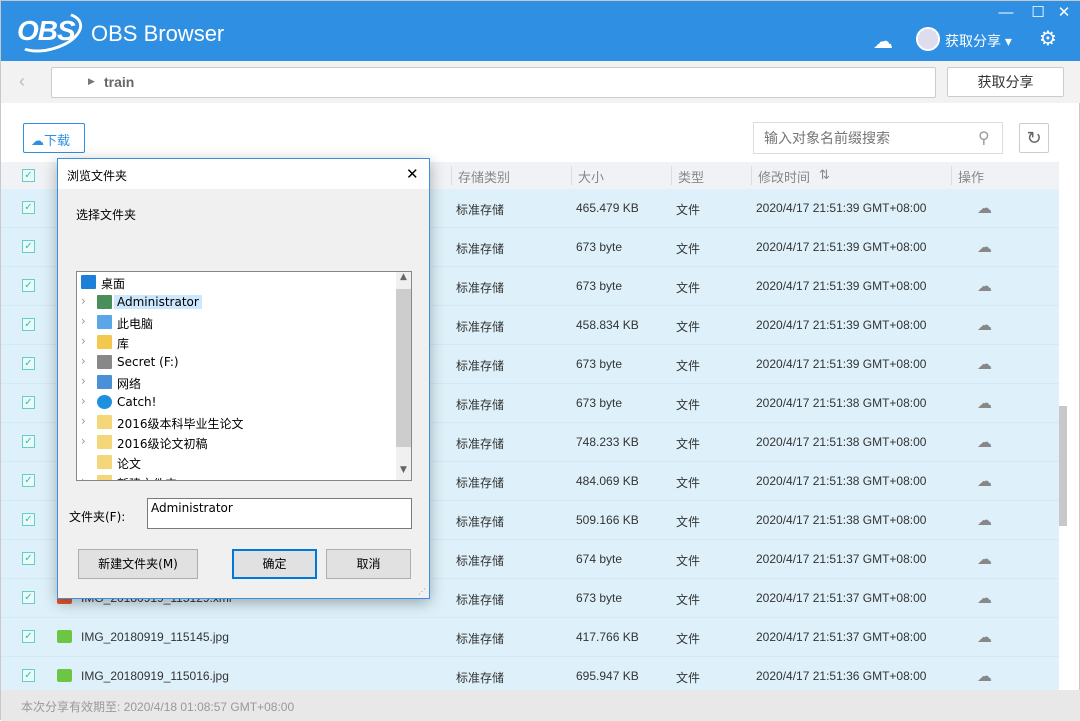 The image size is (1080, 721). I want to click on tree-item: › Catch!, so click(237, 402).